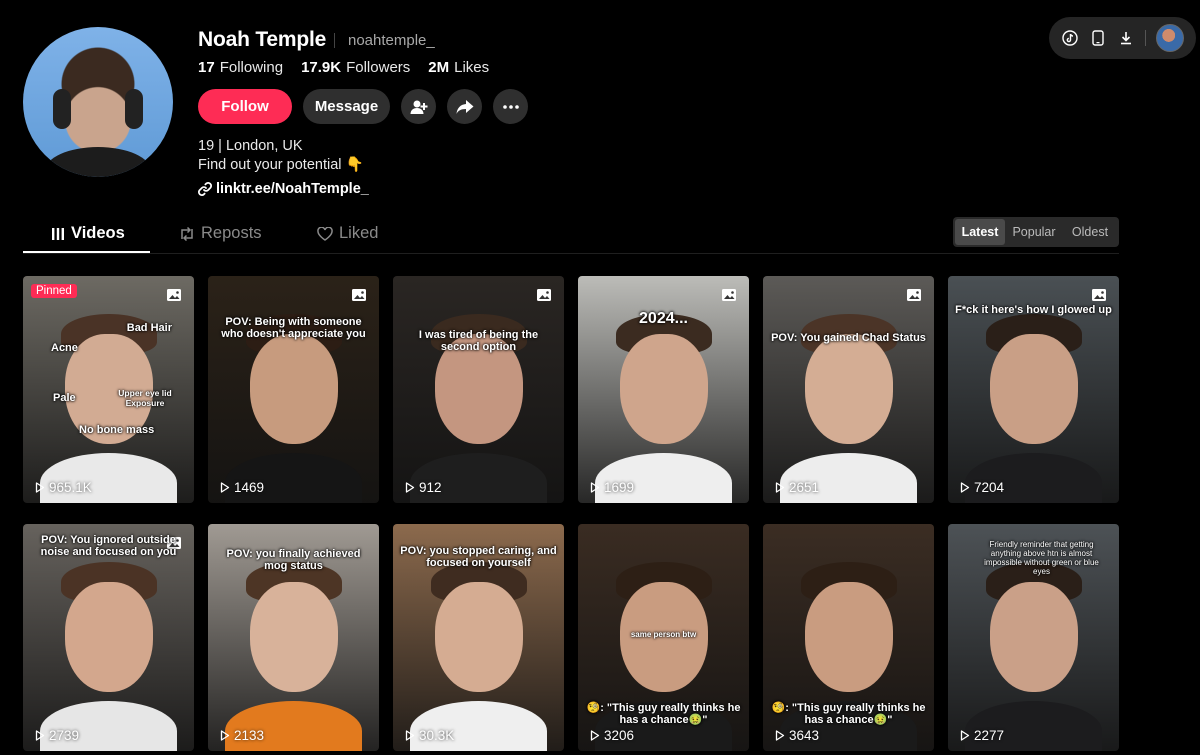  What do you see at coordinates (62, 109) in the screenshot?
I see `avatar-headphone-left` at bounding box center [62, 109].